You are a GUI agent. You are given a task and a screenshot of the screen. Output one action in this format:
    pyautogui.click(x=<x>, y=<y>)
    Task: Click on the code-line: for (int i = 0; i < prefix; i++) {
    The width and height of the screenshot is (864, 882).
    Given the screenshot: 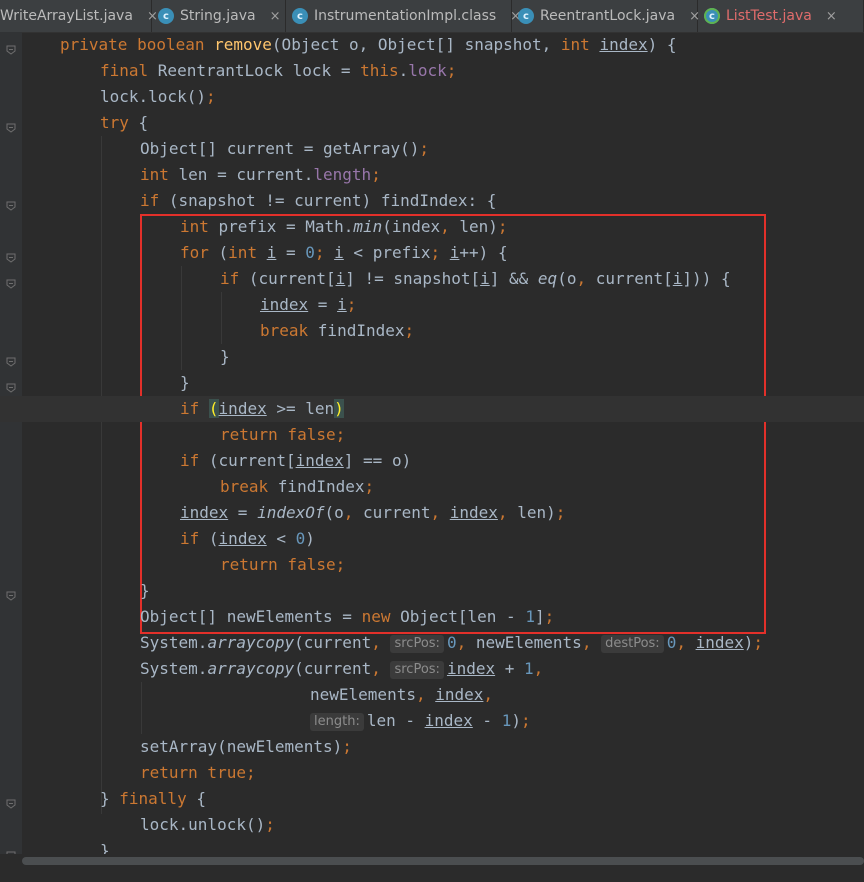 What is the action you would take?
    pyautogui.click(x=432, y=253)
    